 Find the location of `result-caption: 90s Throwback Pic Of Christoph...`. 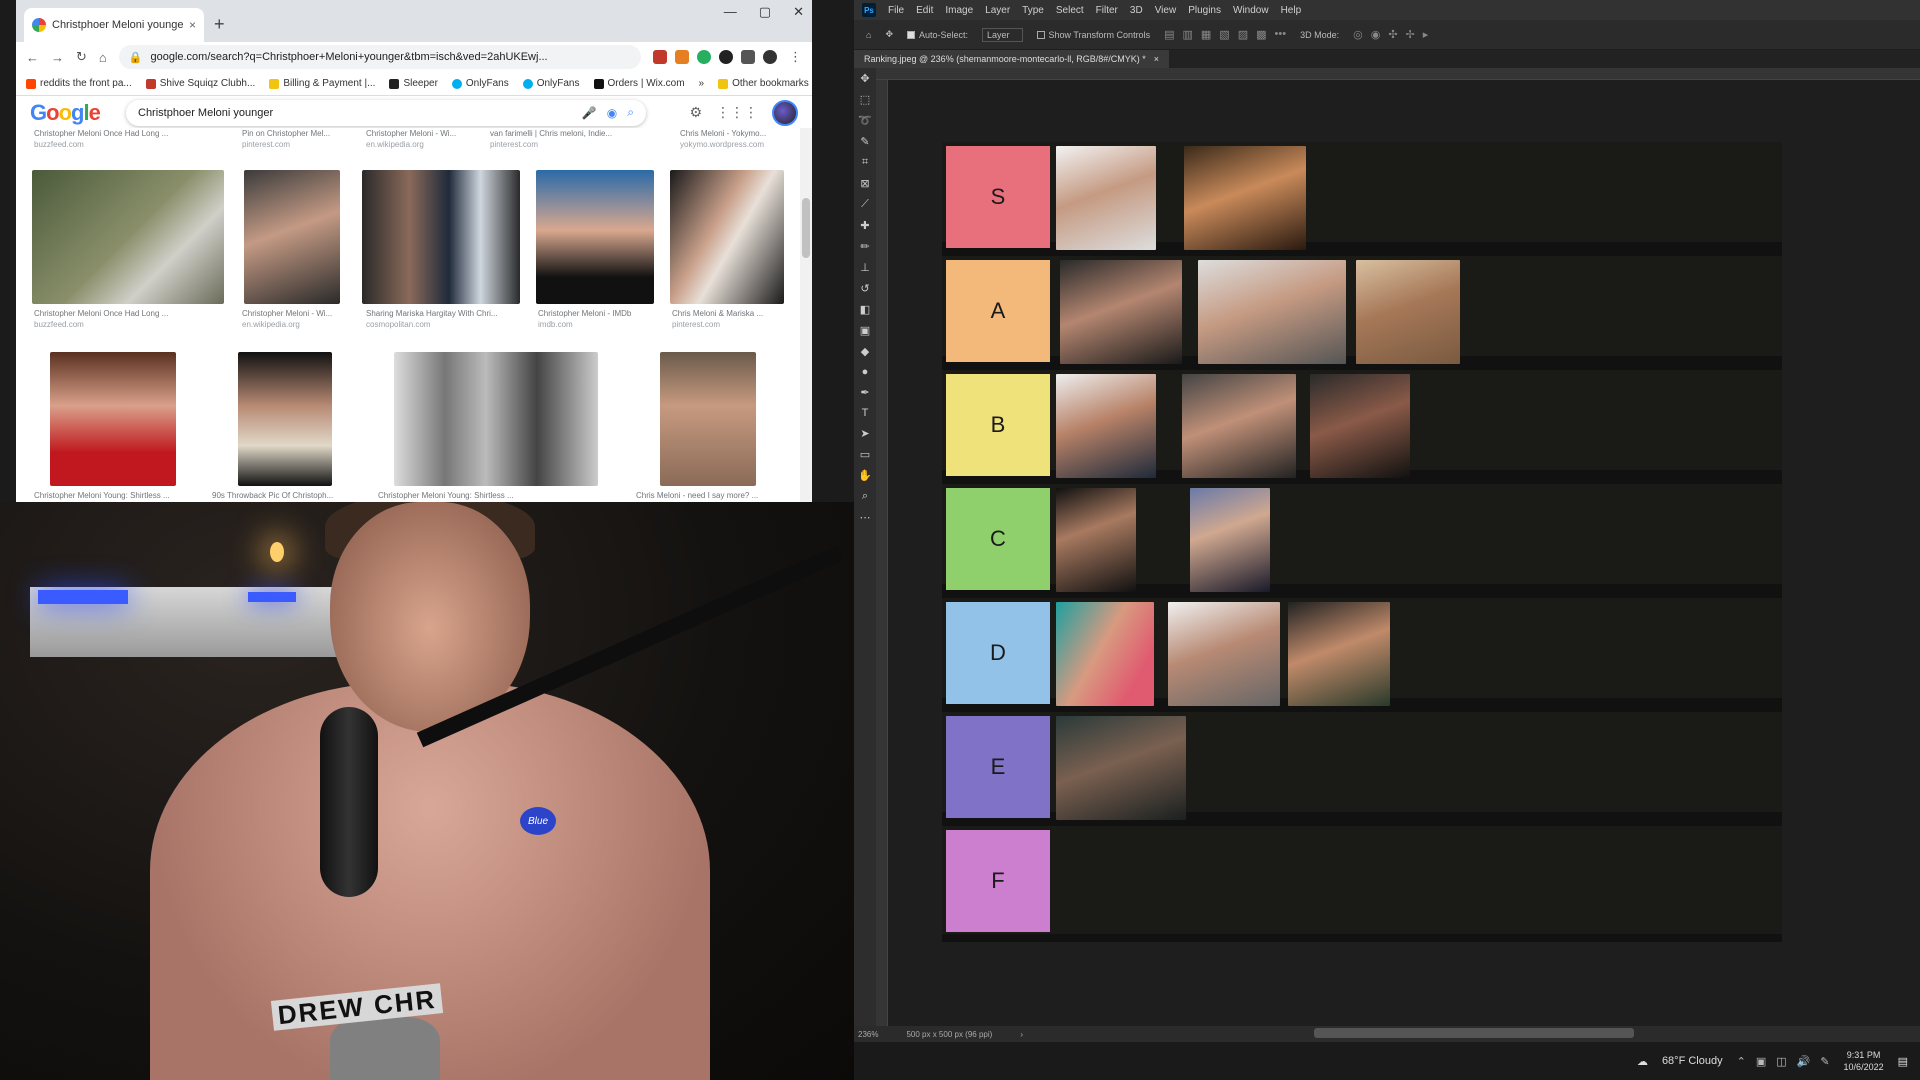

result-caption: 90s Throwback Pic Of Christoph... is located at coordinates (292, 495).